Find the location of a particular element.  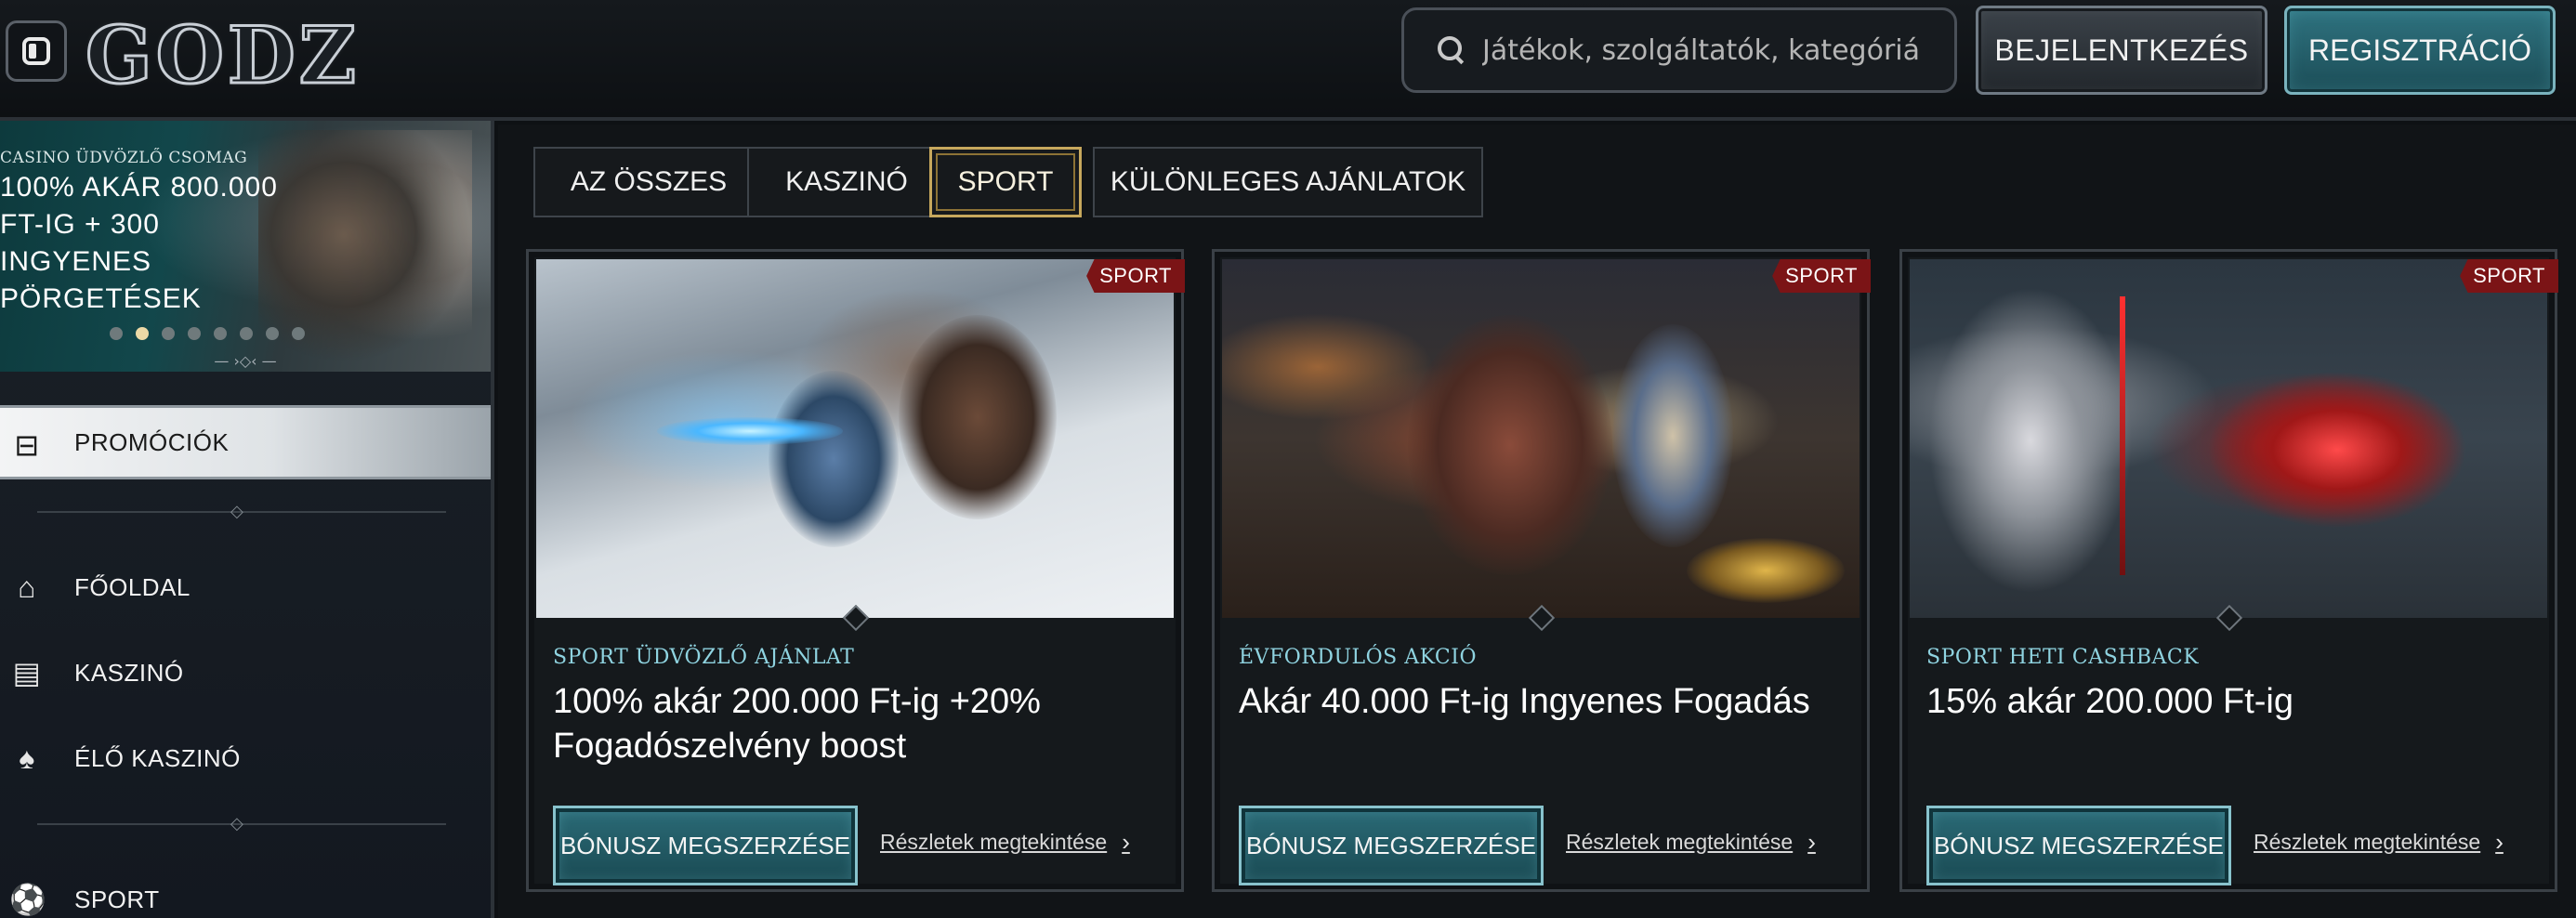

sidebar-toggle-button is located at coordinates (36, 51).